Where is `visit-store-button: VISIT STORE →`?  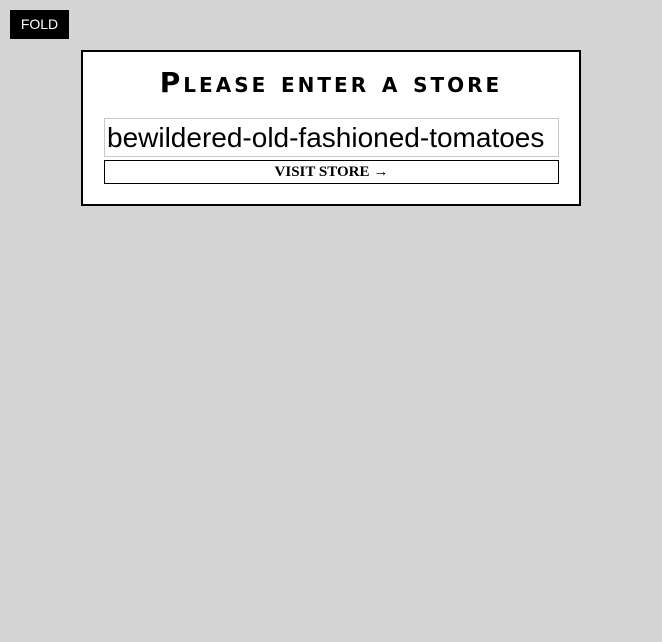
visit-store-button: VISIT STORE → is located at coordinates (331, 172).